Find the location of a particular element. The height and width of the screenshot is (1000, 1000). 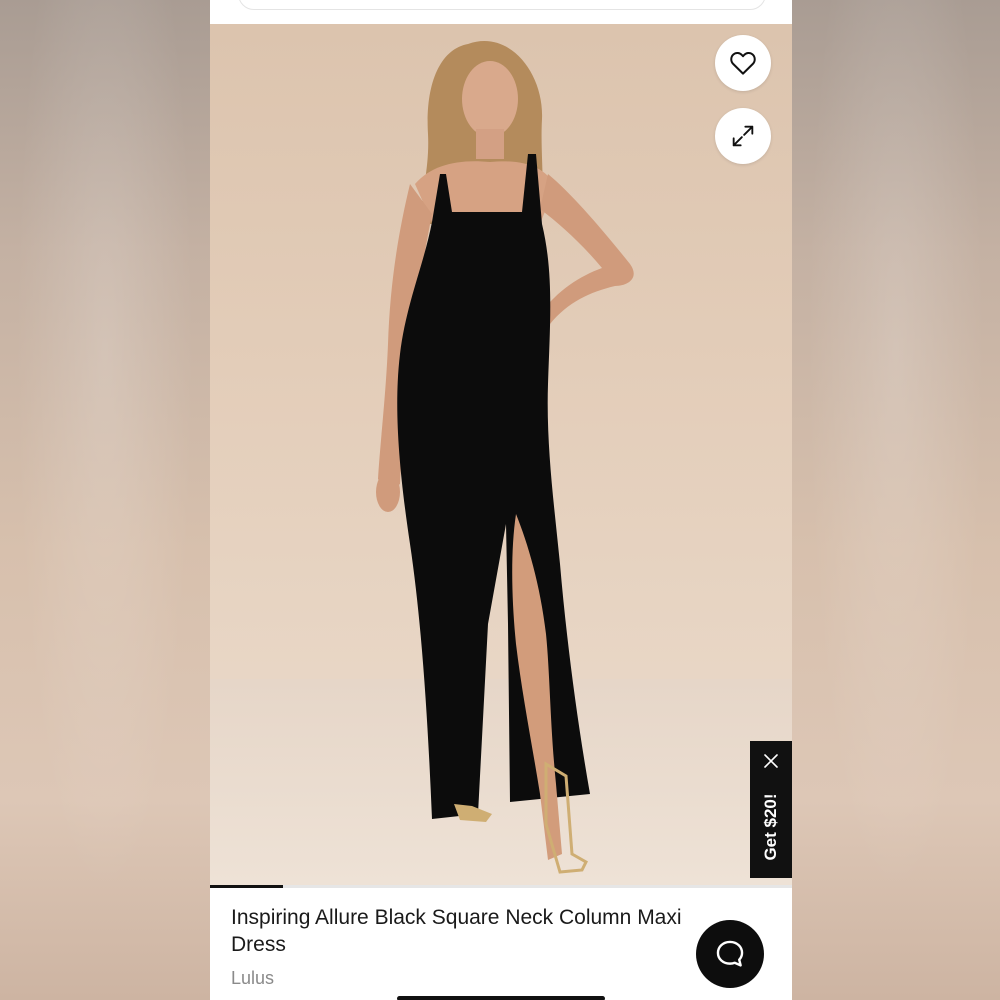

search-bar is located at coordinates (502, 5).